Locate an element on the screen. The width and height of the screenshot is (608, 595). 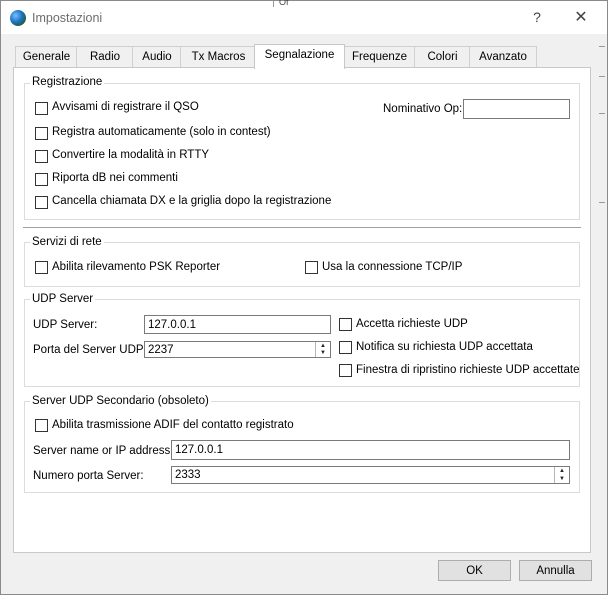
checkbox-notifica-udp is located at coordinates (345, 347).